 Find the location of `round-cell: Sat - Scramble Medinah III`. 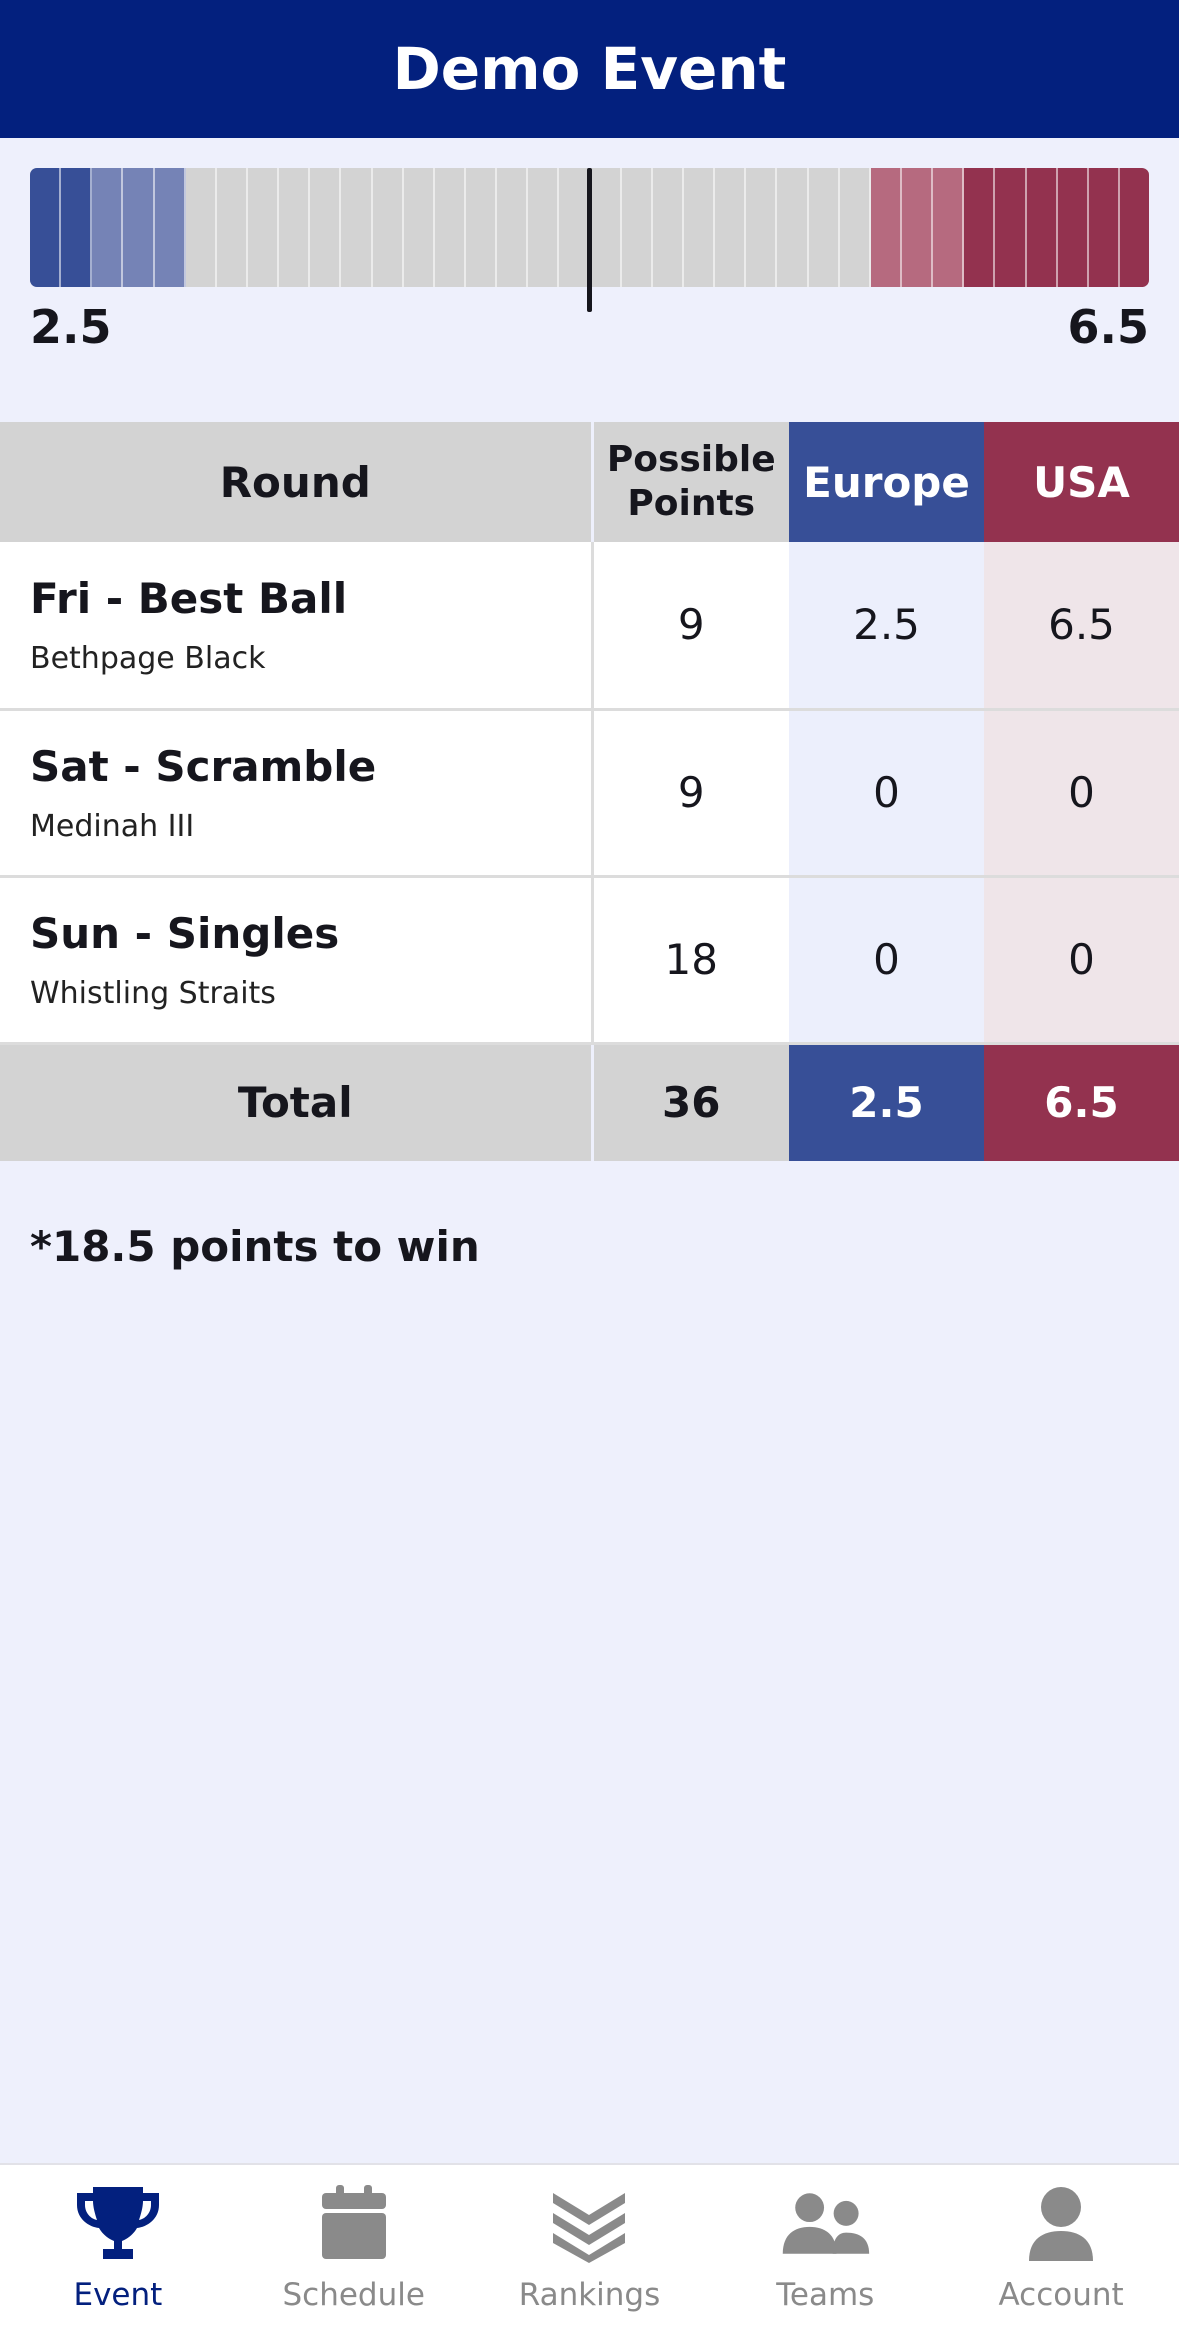

round-cell: Sat - Scramble Medinah III is located at coordinates (297, 793).